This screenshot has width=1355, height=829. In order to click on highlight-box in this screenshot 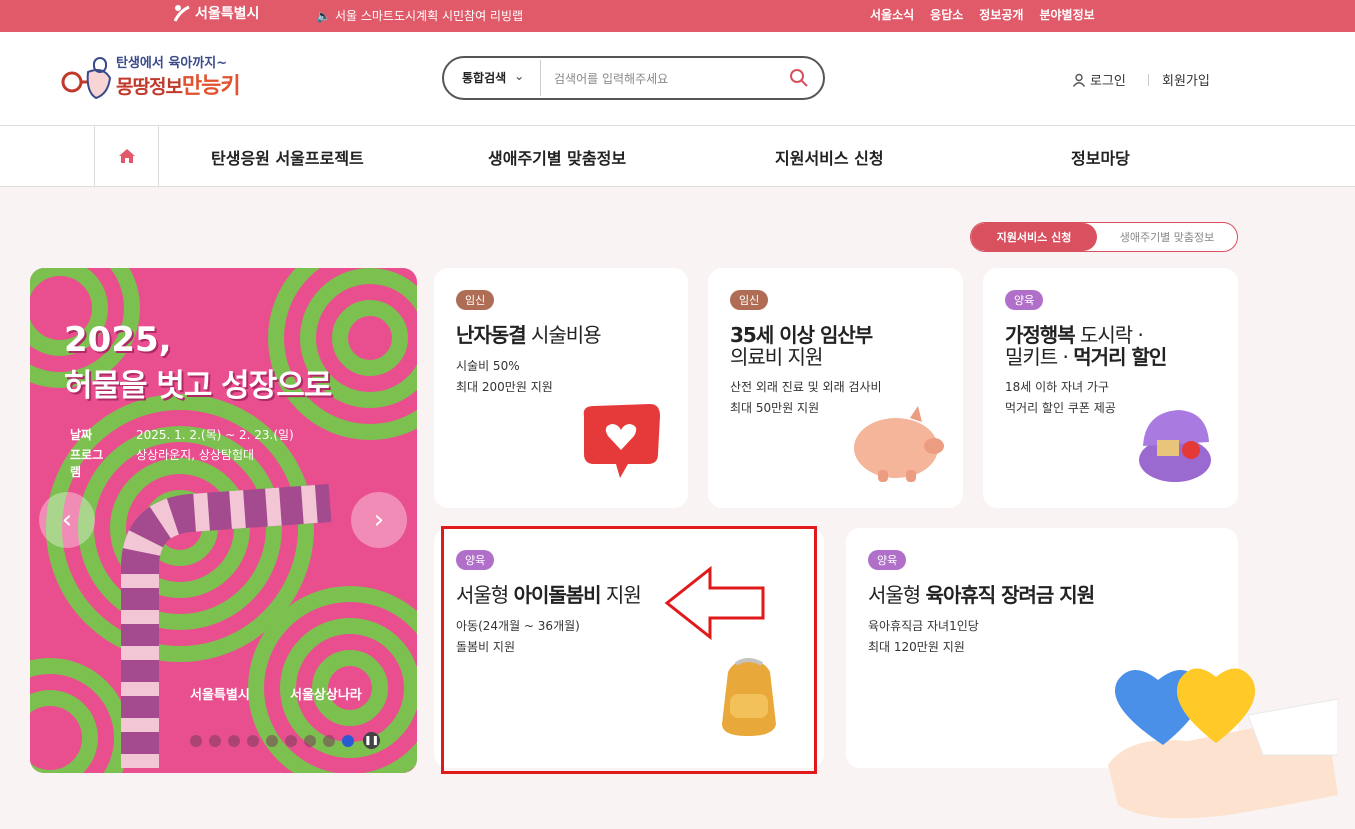, I will do `click(629, 650)`.